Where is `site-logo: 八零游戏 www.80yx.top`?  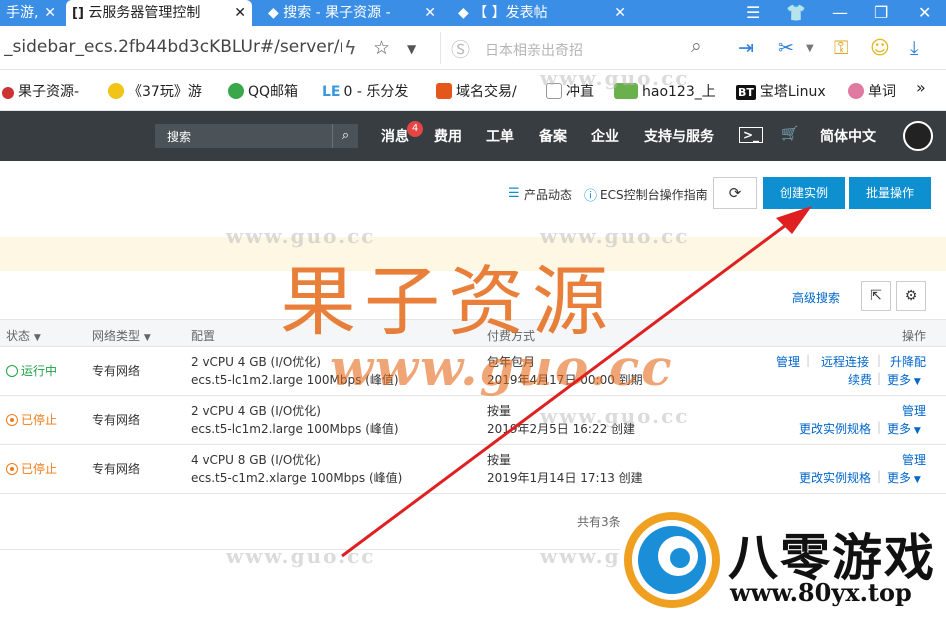
site-logo: 八零游戏 www.80yx.top is located at coordinates (783, 571).